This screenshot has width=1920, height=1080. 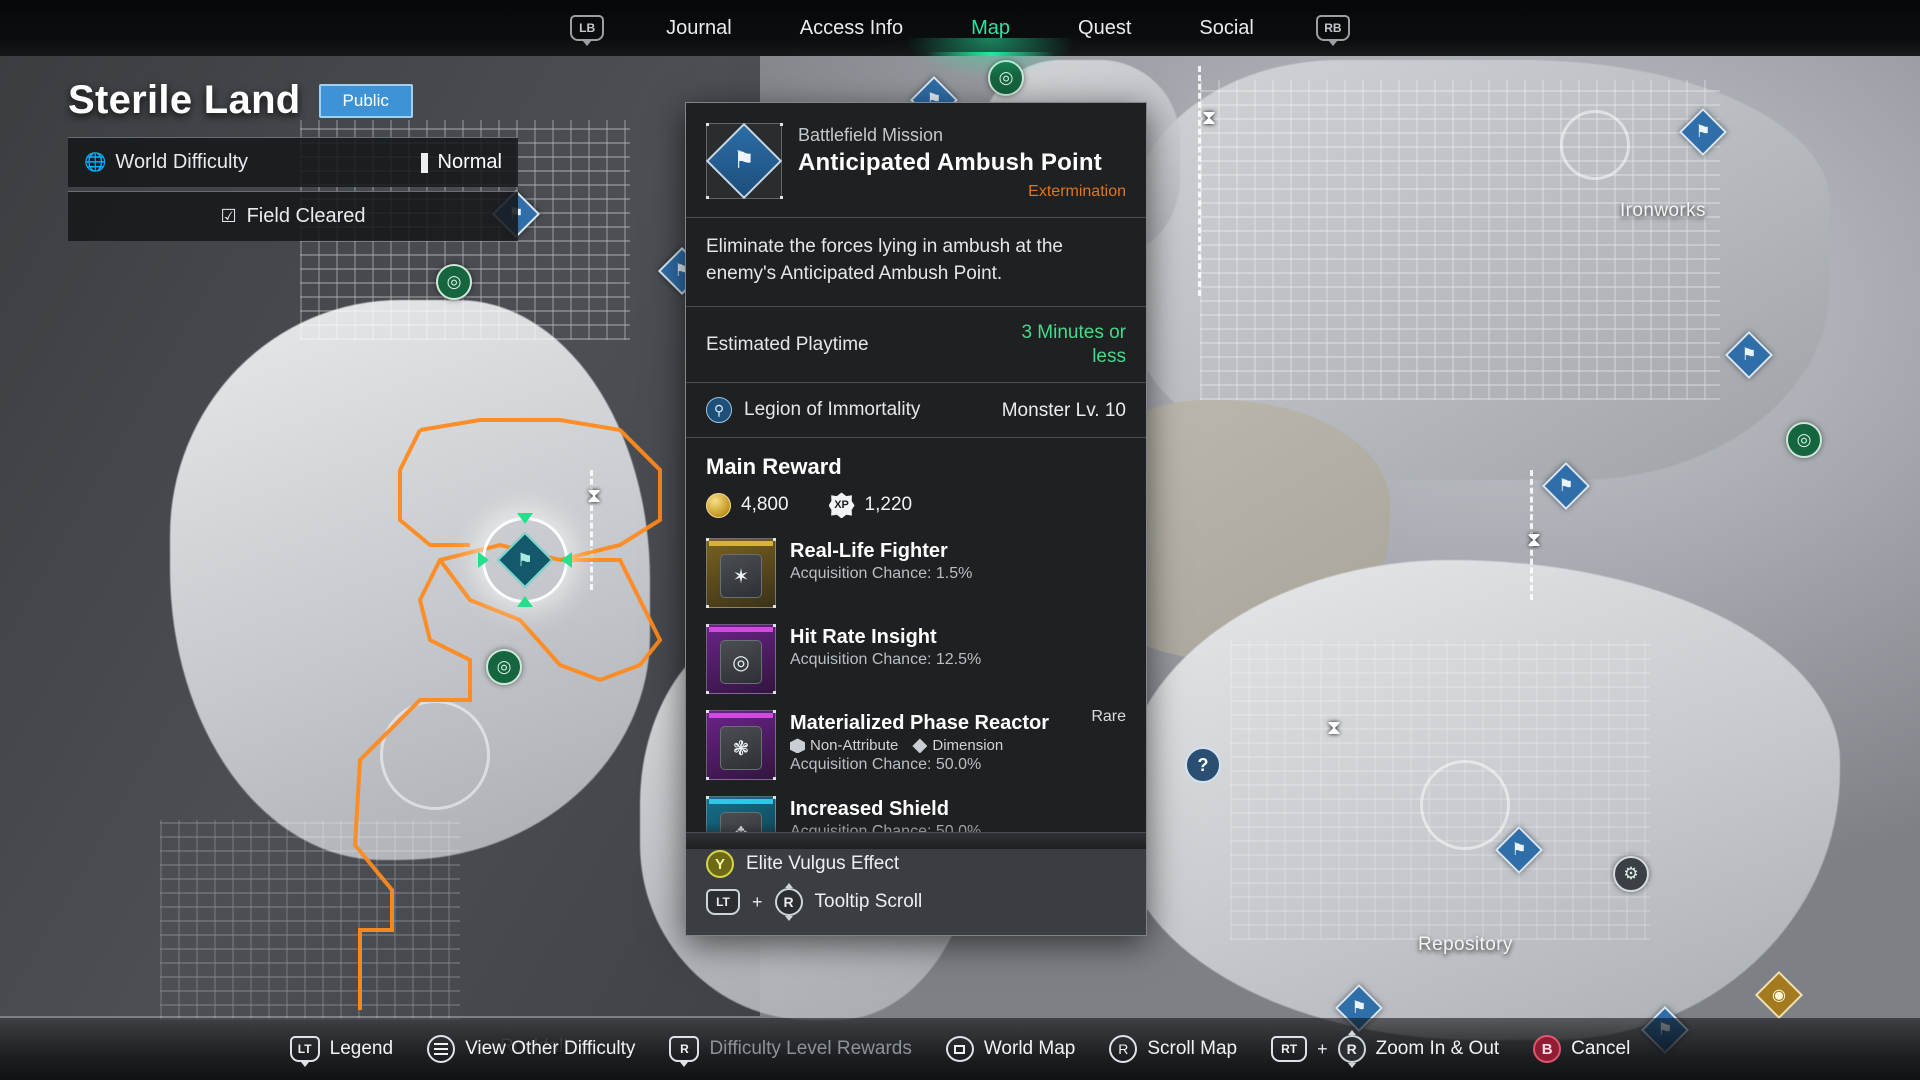 What do you see at coordinates (182, 162) in the screenshot?
I see `world-difficulty-label: World Difficulty` at bounding box center [182, 162].